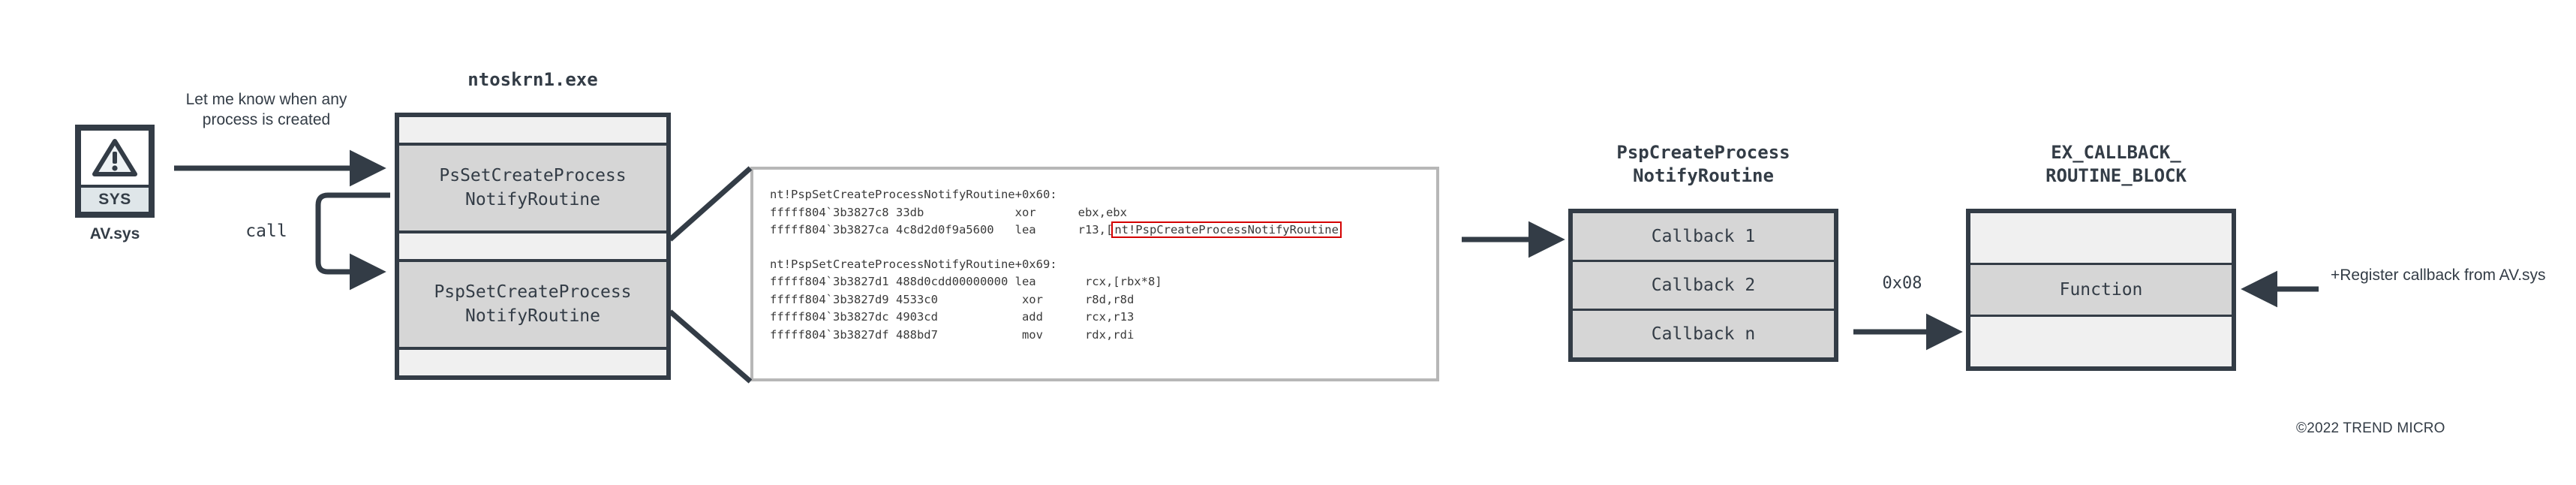 This screenshot has width=2576, height=485. What do you see at coordinates (1096, 230) in the screenshot?
I see `disasm-operands: r13,[` at bounding box center [1096, 230].